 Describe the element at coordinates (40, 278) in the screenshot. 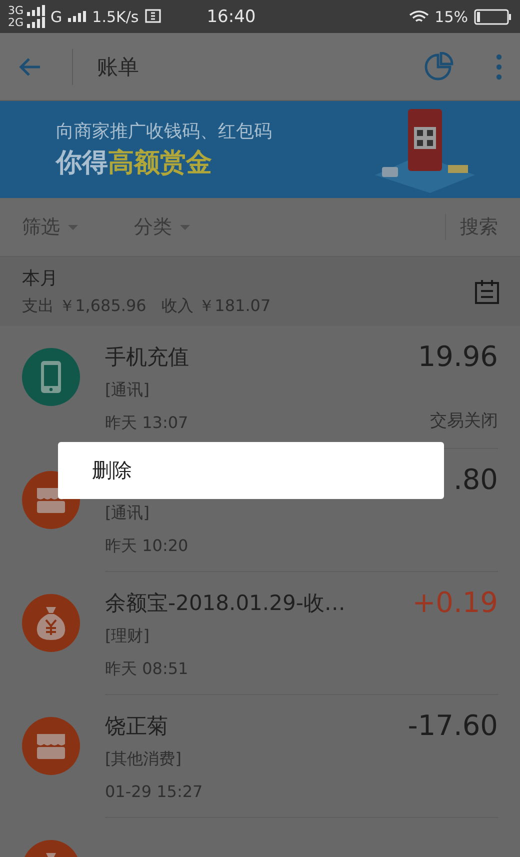

I see `month-title: 本月` at that location.